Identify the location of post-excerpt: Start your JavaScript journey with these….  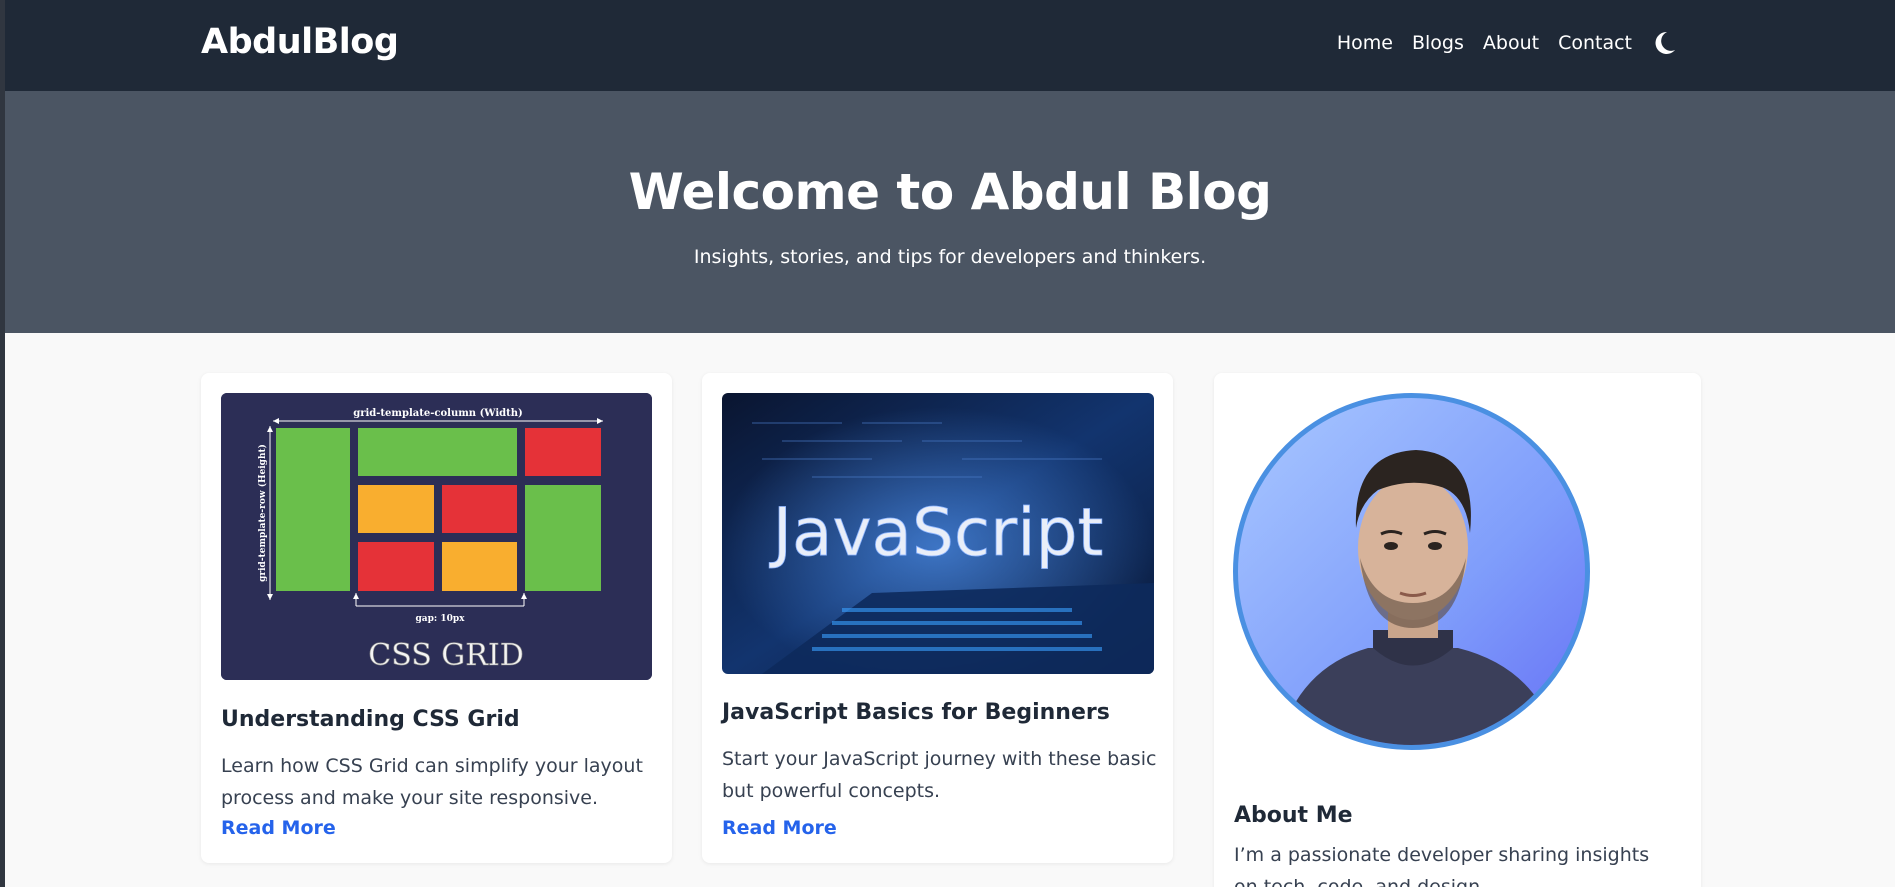
(939, 775).